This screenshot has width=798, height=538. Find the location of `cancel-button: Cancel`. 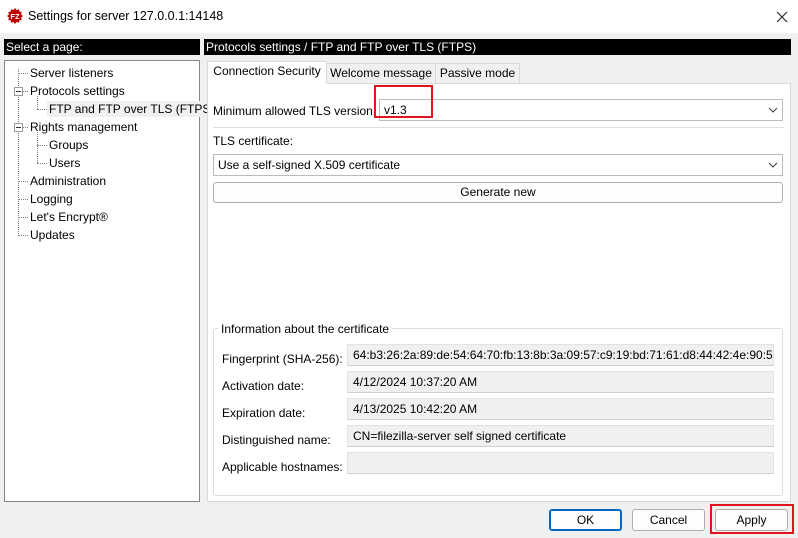

cancel-button: Cancel is located at coordinates (668, 520).